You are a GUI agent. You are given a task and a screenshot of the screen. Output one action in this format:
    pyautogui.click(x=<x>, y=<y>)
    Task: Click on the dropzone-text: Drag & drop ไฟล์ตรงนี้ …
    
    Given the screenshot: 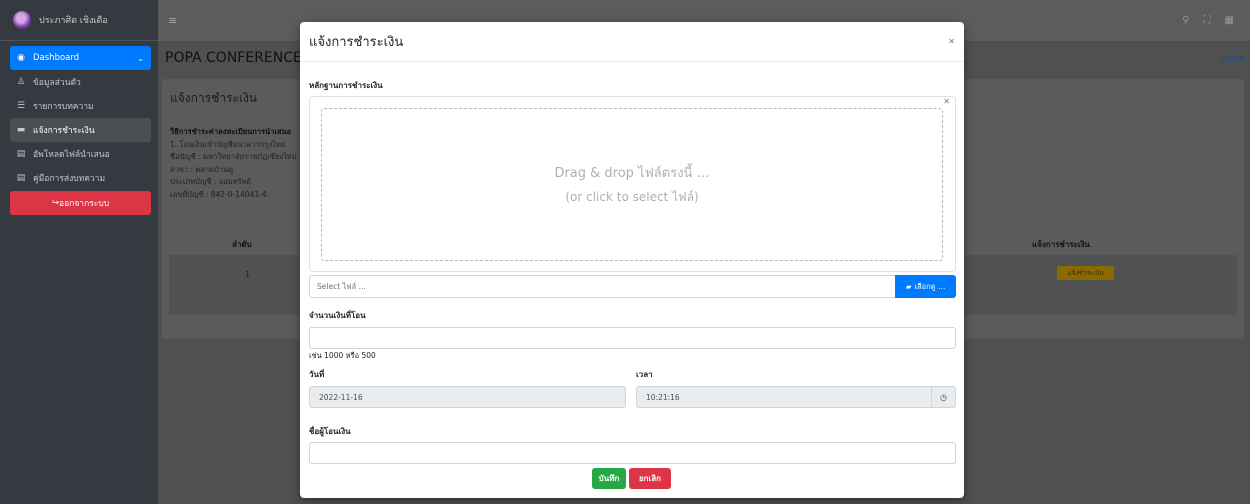 What is the action you would take?
    pyautogui.click(x=632, y=173)
    